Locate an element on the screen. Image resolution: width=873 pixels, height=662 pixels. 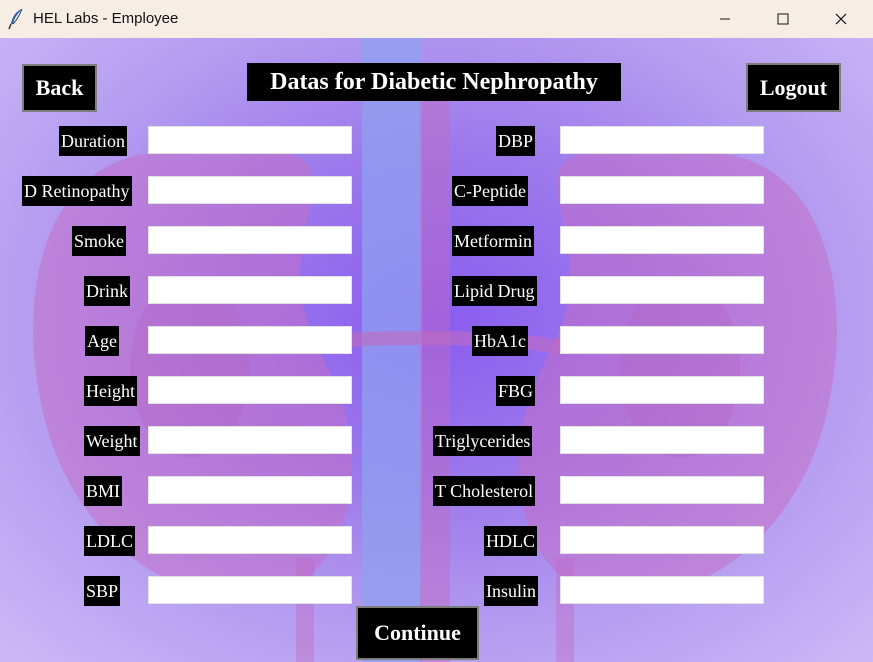
metformin-input is located at coordinates (662, 240).